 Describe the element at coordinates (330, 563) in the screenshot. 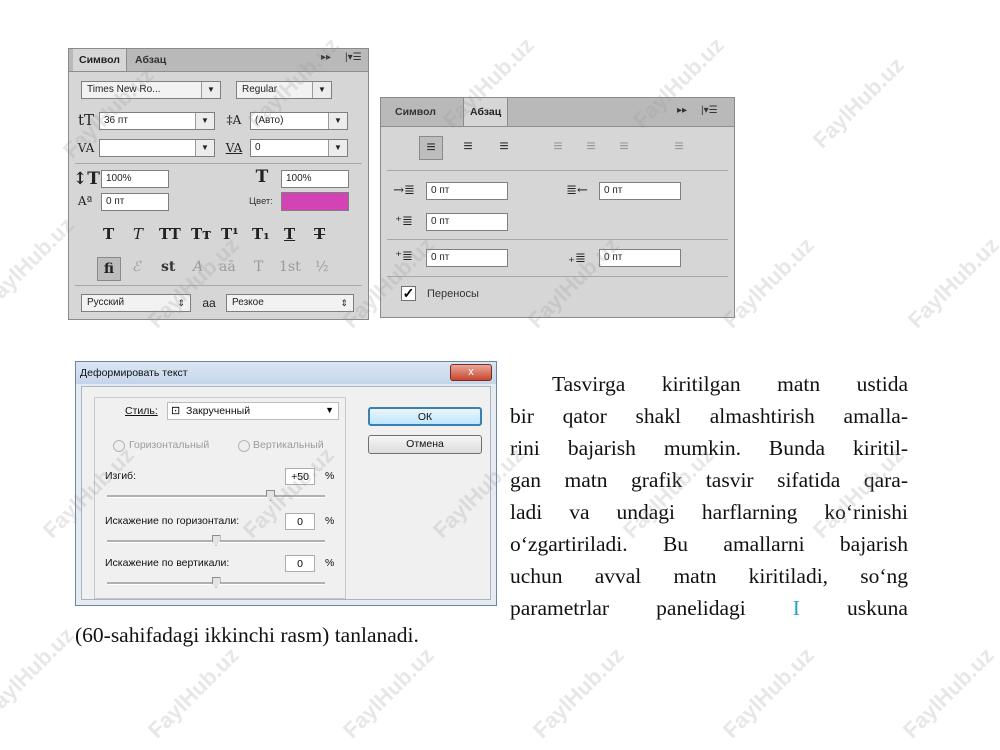

I see `vertical-distortion-percent: %` at that location.